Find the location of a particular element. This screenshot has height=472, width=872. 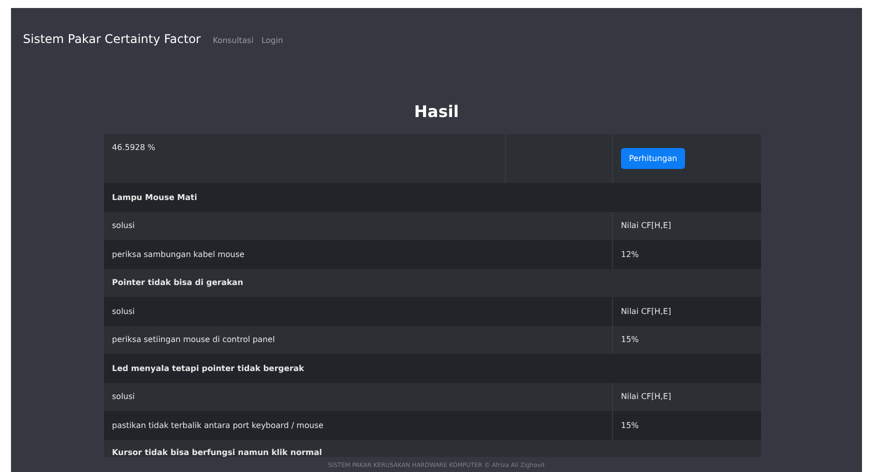

nav-link: Konsultasi is located at coordinates (233, 40).